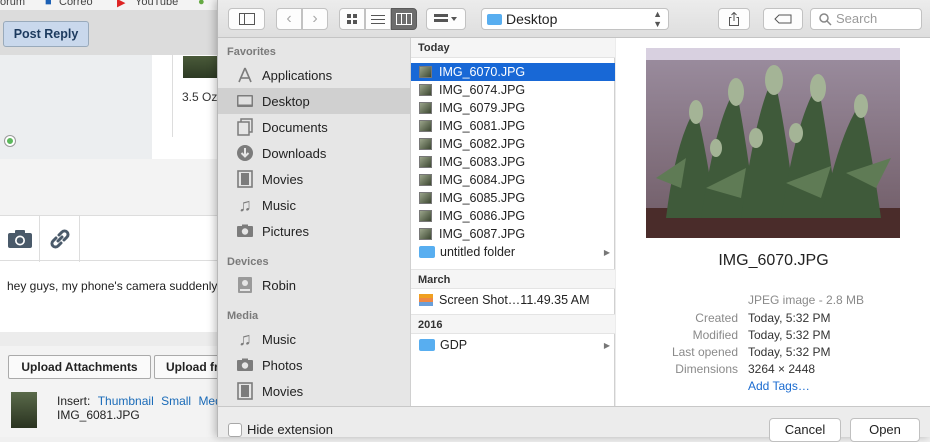  Describe the element at coordinates (783, 19) in the screenshot. I see `tags-button` at that location.